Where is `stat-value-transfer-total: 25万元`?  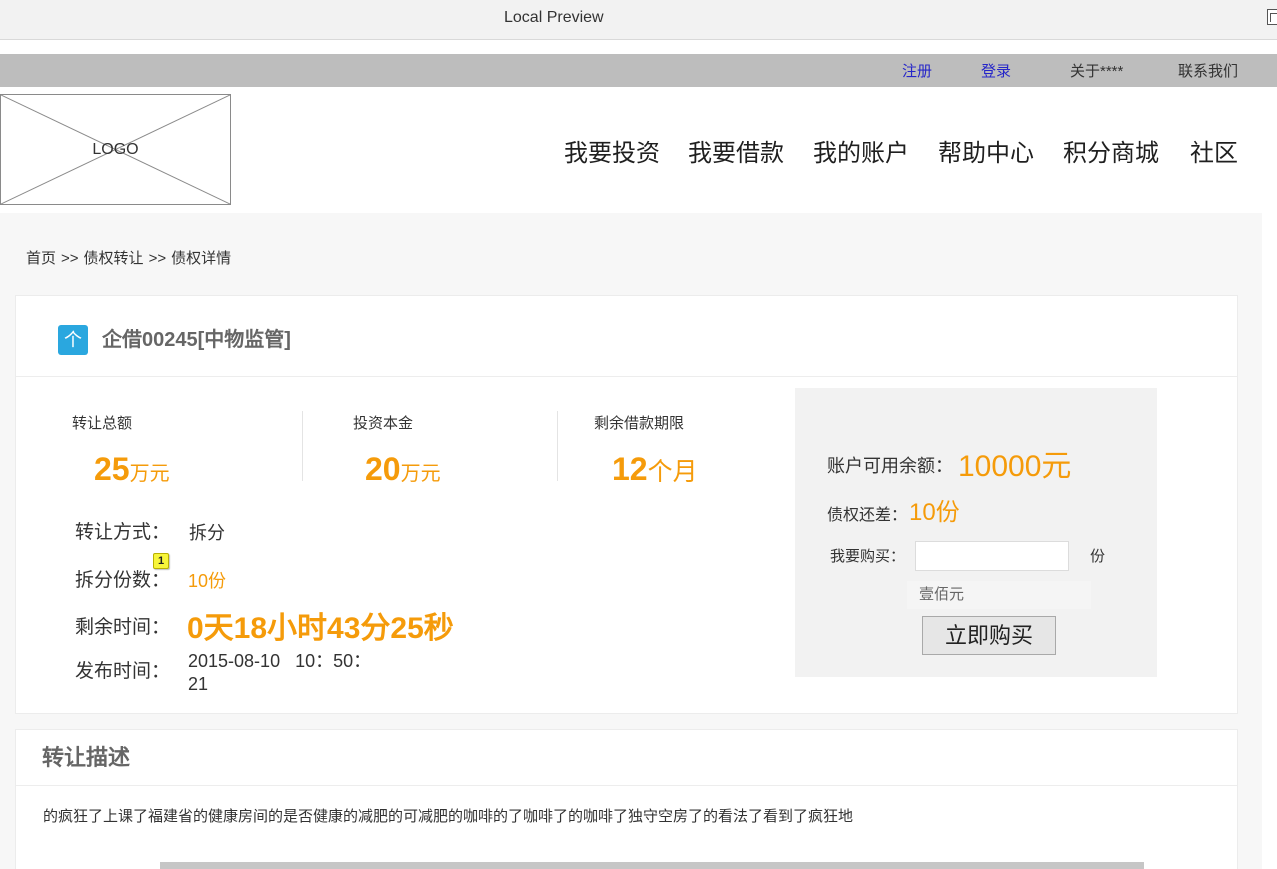
stat-value-transfer-total: 25万元 is located at coordinates (132, 472).